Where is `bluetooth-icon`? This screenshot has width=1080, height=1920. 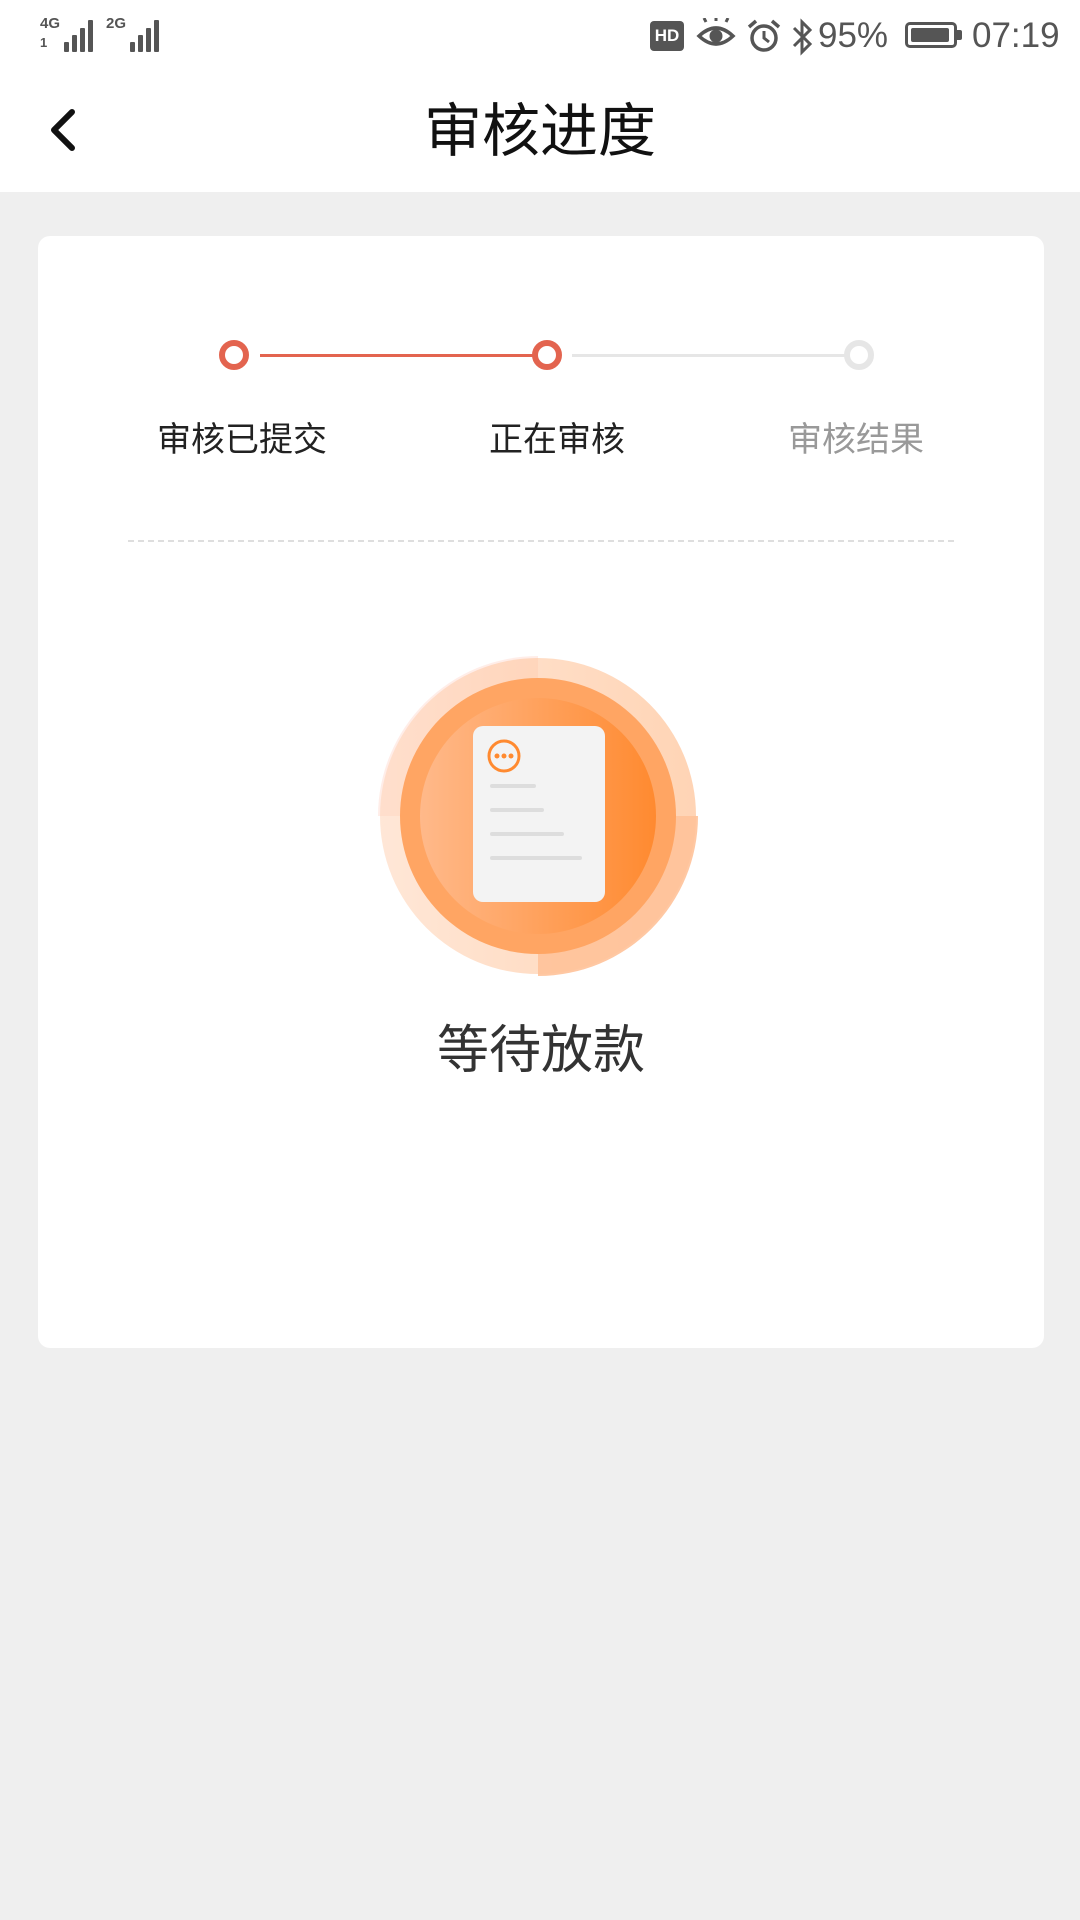
bluetooth-icon is located at coordinates (802, 37).